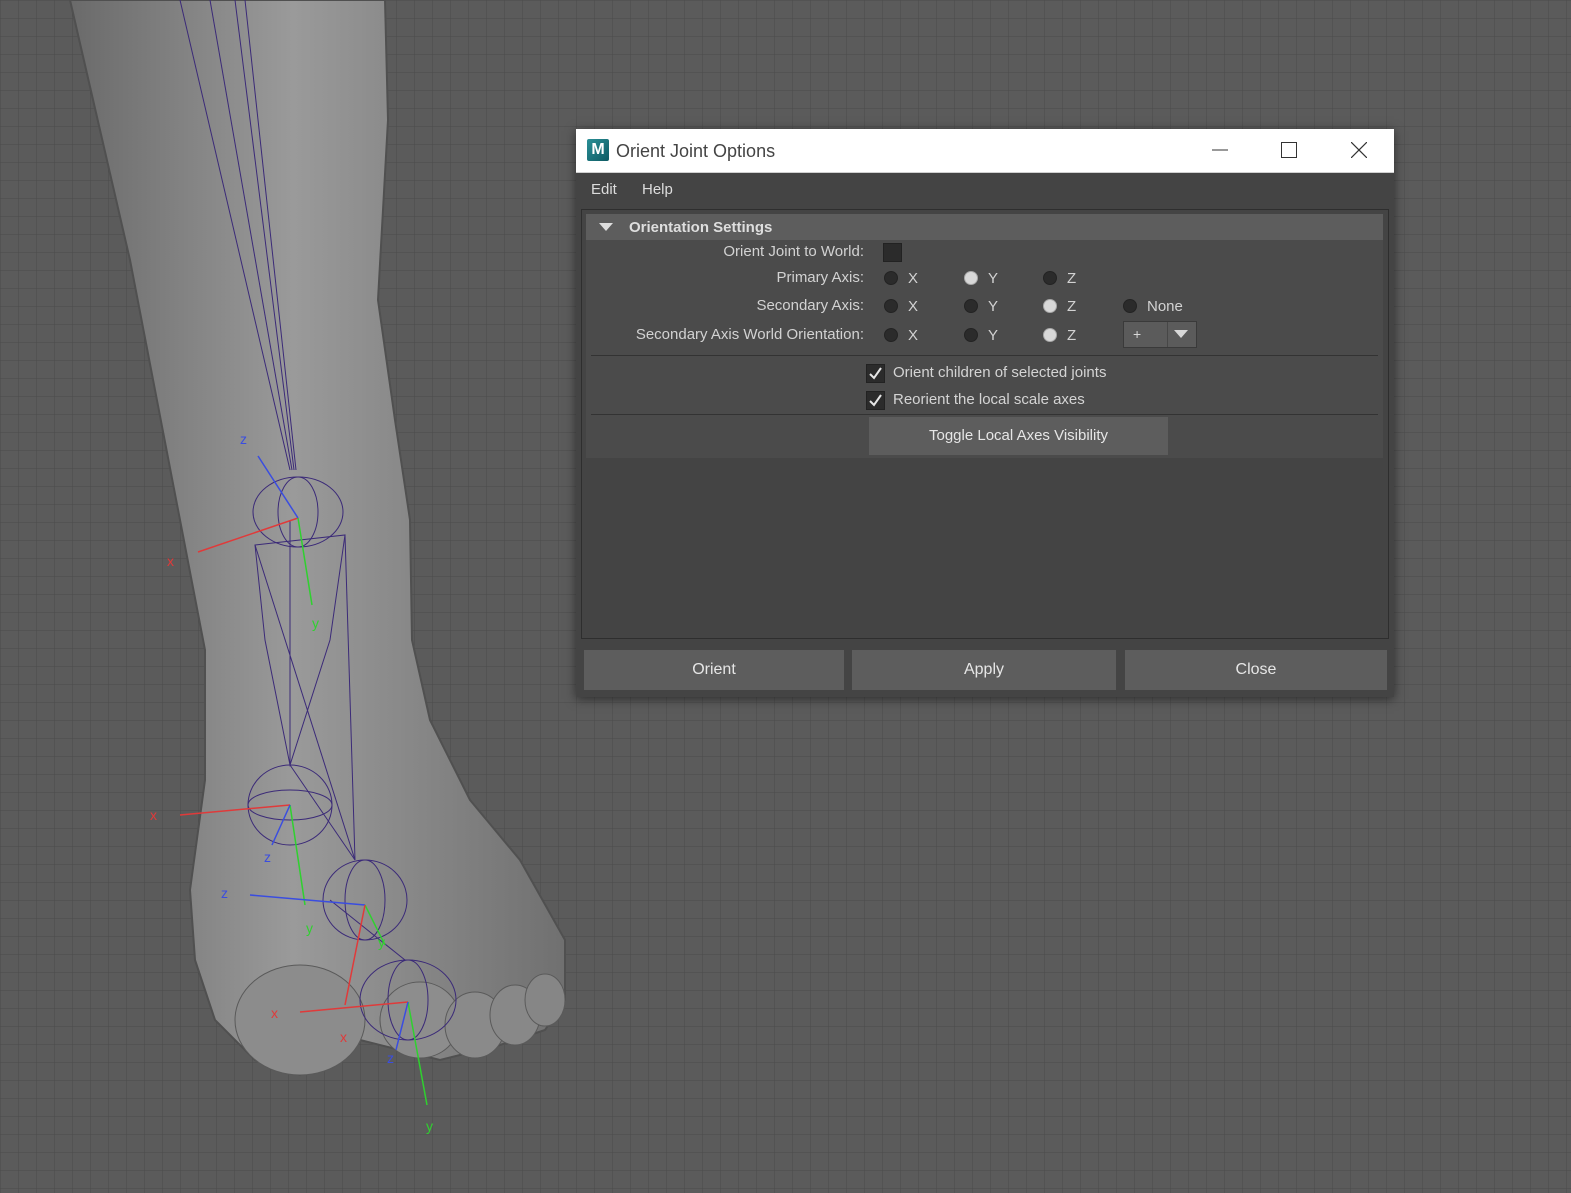 The image size is (1571, 1193). I want to click on secondary-axis-x-label: X, so click(913, 306).